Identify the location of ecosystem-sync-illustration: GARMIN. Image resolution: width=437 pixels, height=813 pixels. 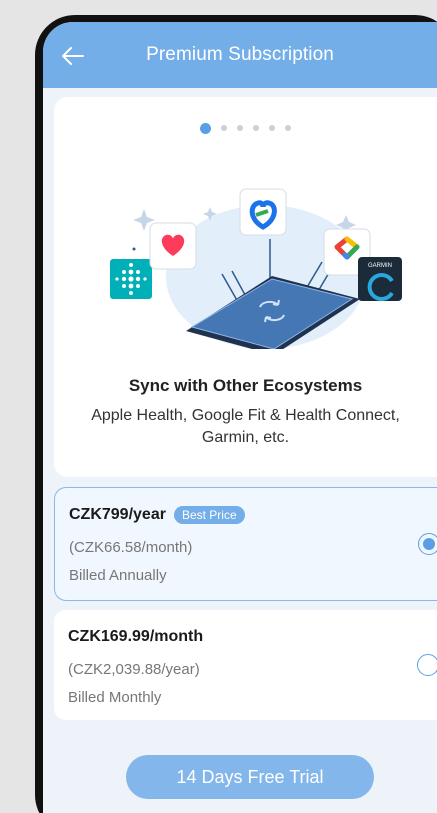
(256, 268).